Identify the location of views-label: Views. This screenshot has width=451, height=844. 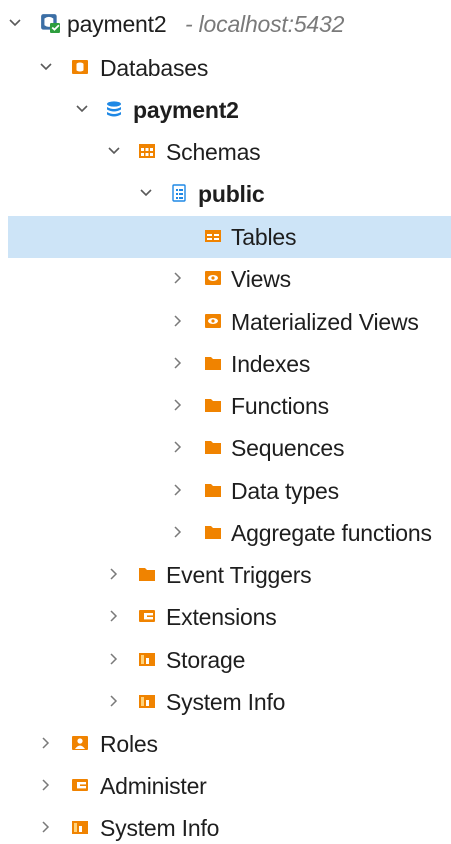
(261, 279).